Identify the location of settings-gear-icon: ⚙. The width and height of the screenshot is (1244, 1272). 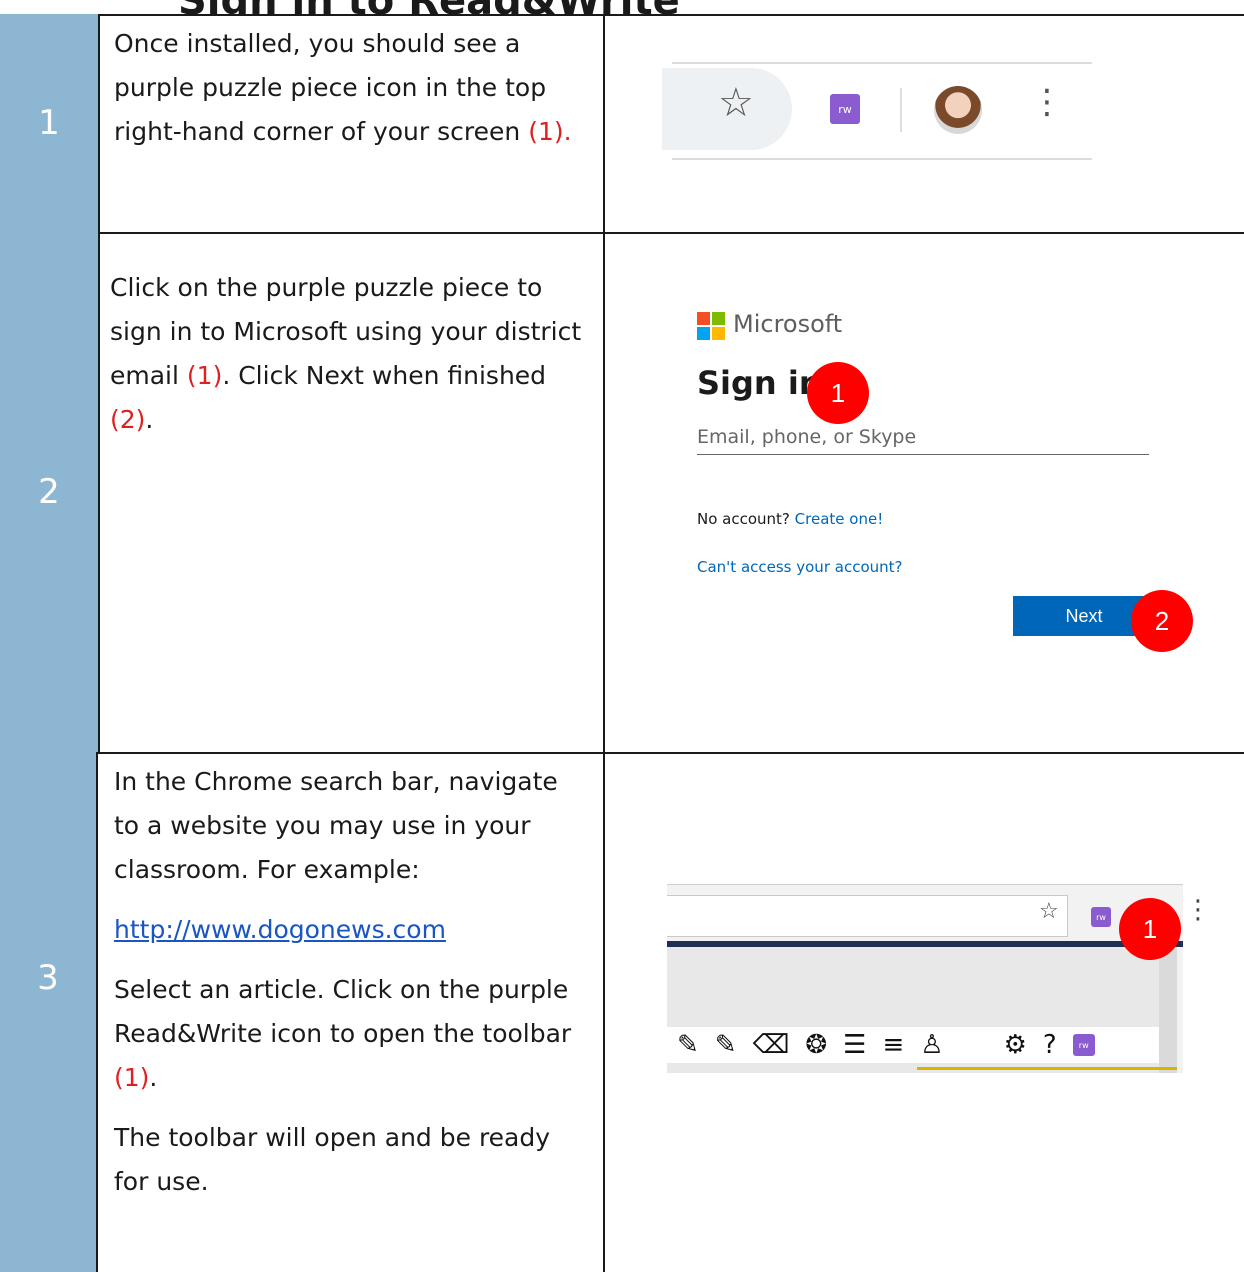
(1015, 1045).